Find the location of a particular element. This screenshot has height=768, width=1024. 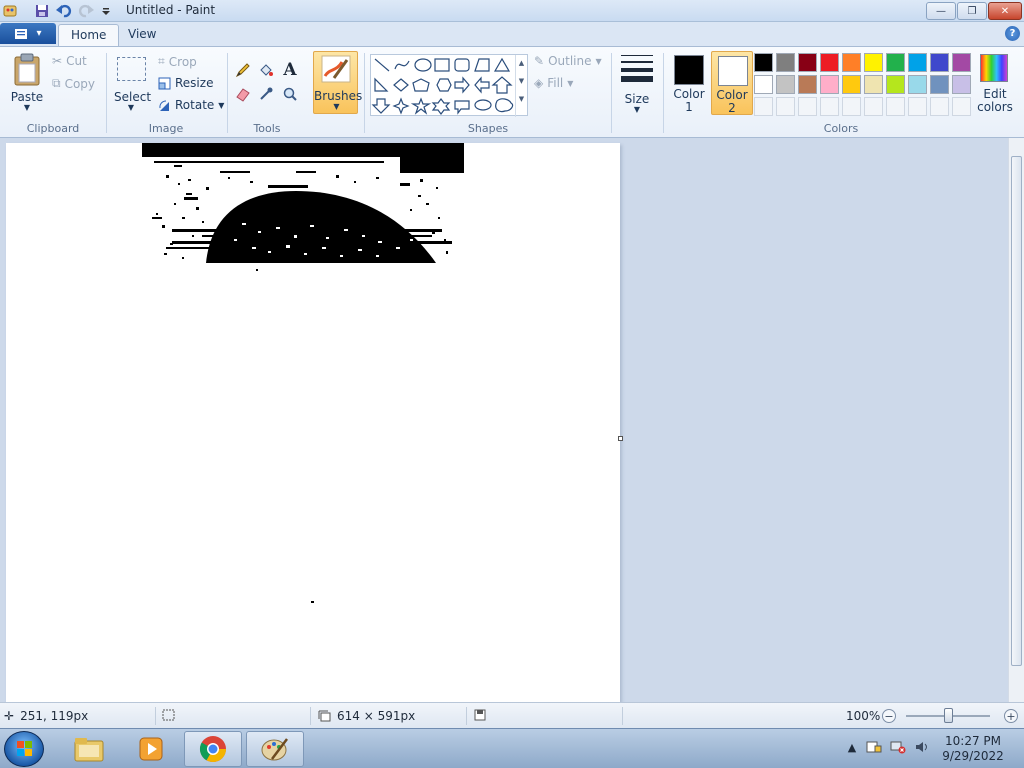

cursor-position-icon: ✛ is located at coordinates (9, 716).